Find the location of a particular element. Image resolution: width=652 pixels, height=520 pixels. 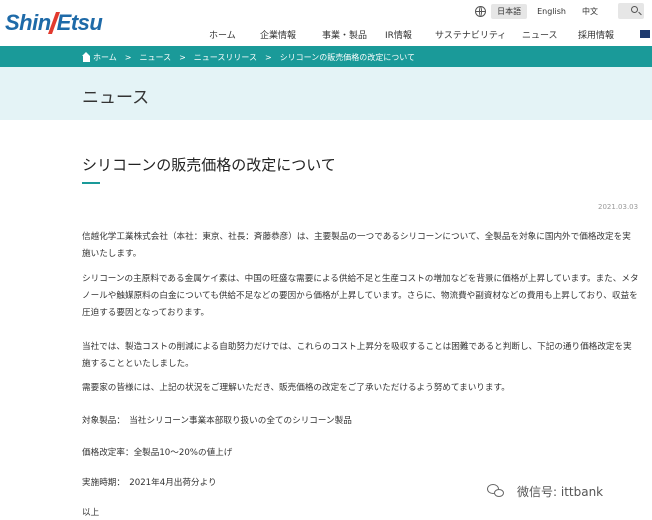

target-products: 対象製品： 当社シリコーン事業本部取り扱いの全てのシリコーン製品 is located at coordinates (217, 421).